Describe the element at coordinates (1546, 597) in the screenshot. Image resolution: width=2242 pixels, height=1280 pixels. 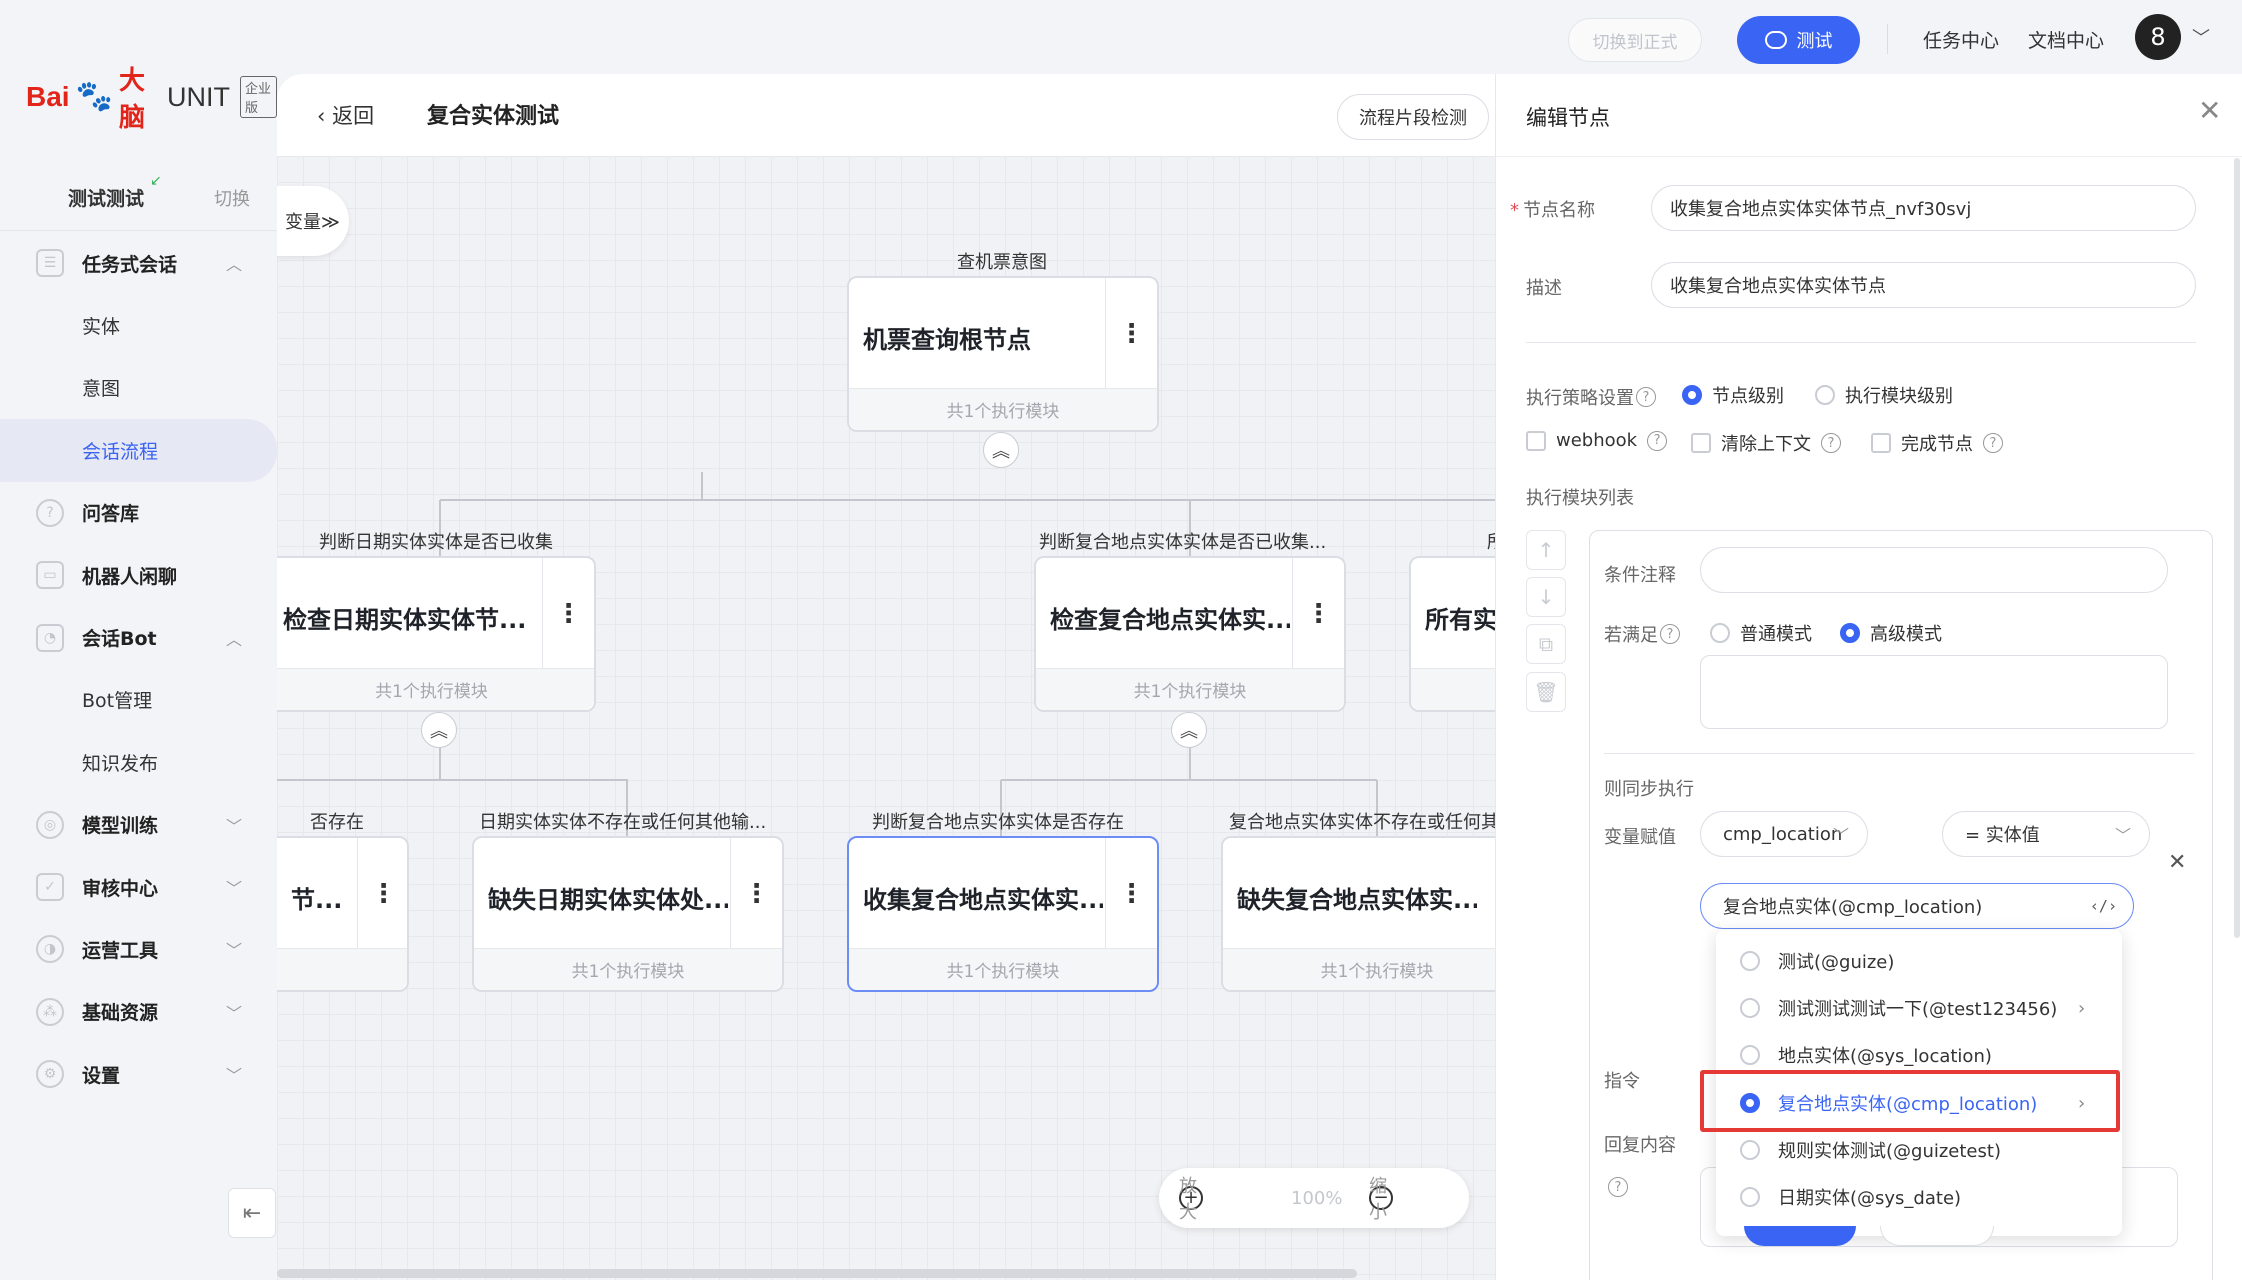
I see `move-down-icon: ↓` at that location.